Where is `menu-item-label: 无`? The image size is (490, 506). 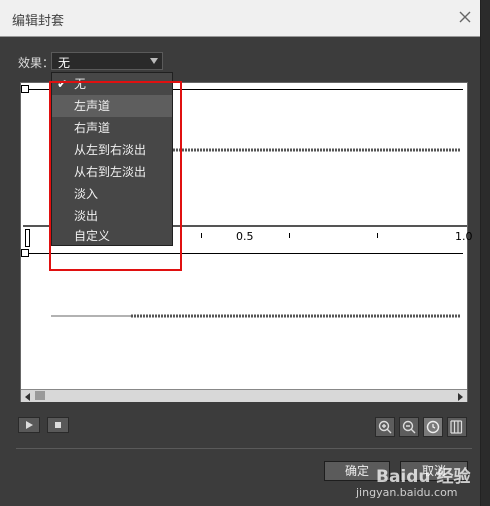
menu-item-label: 无 is located at coordinates (80, 84).